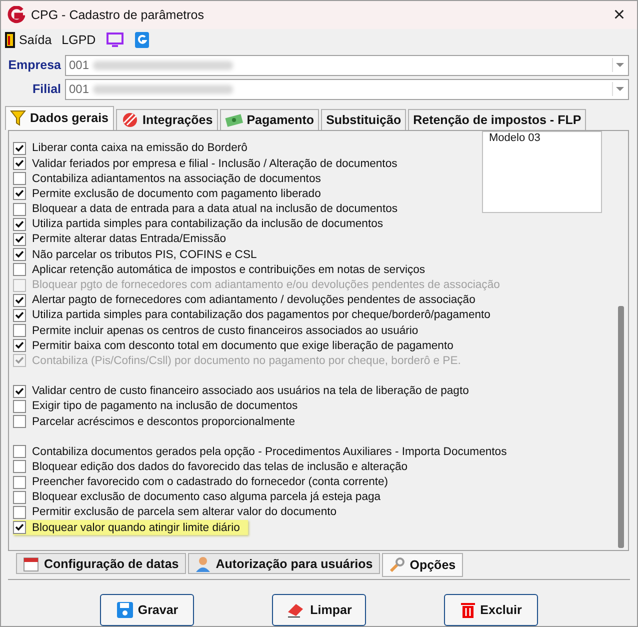 This screenshot has height=627, width=638. Describe the element at coordinates (159, 406) in the screenshot. I see `option-checkbox: Exigir tipo de pagamento na inclusão de documentos` at that location.